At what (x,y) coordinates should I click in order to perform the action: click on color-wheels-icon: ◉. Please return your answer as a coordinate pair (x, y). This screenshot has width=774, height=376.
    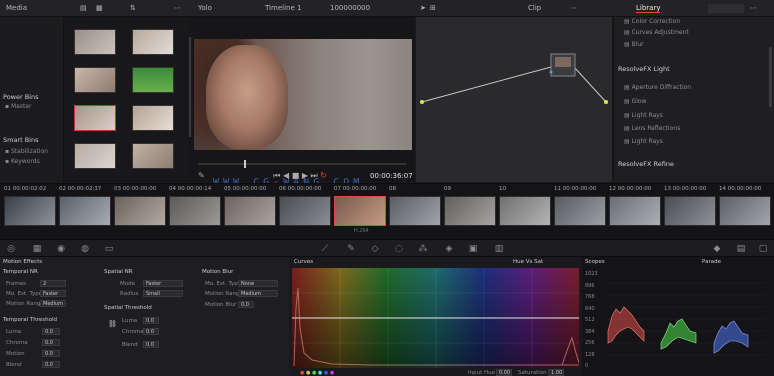
    Looking at the image, I should click on (61, 249).